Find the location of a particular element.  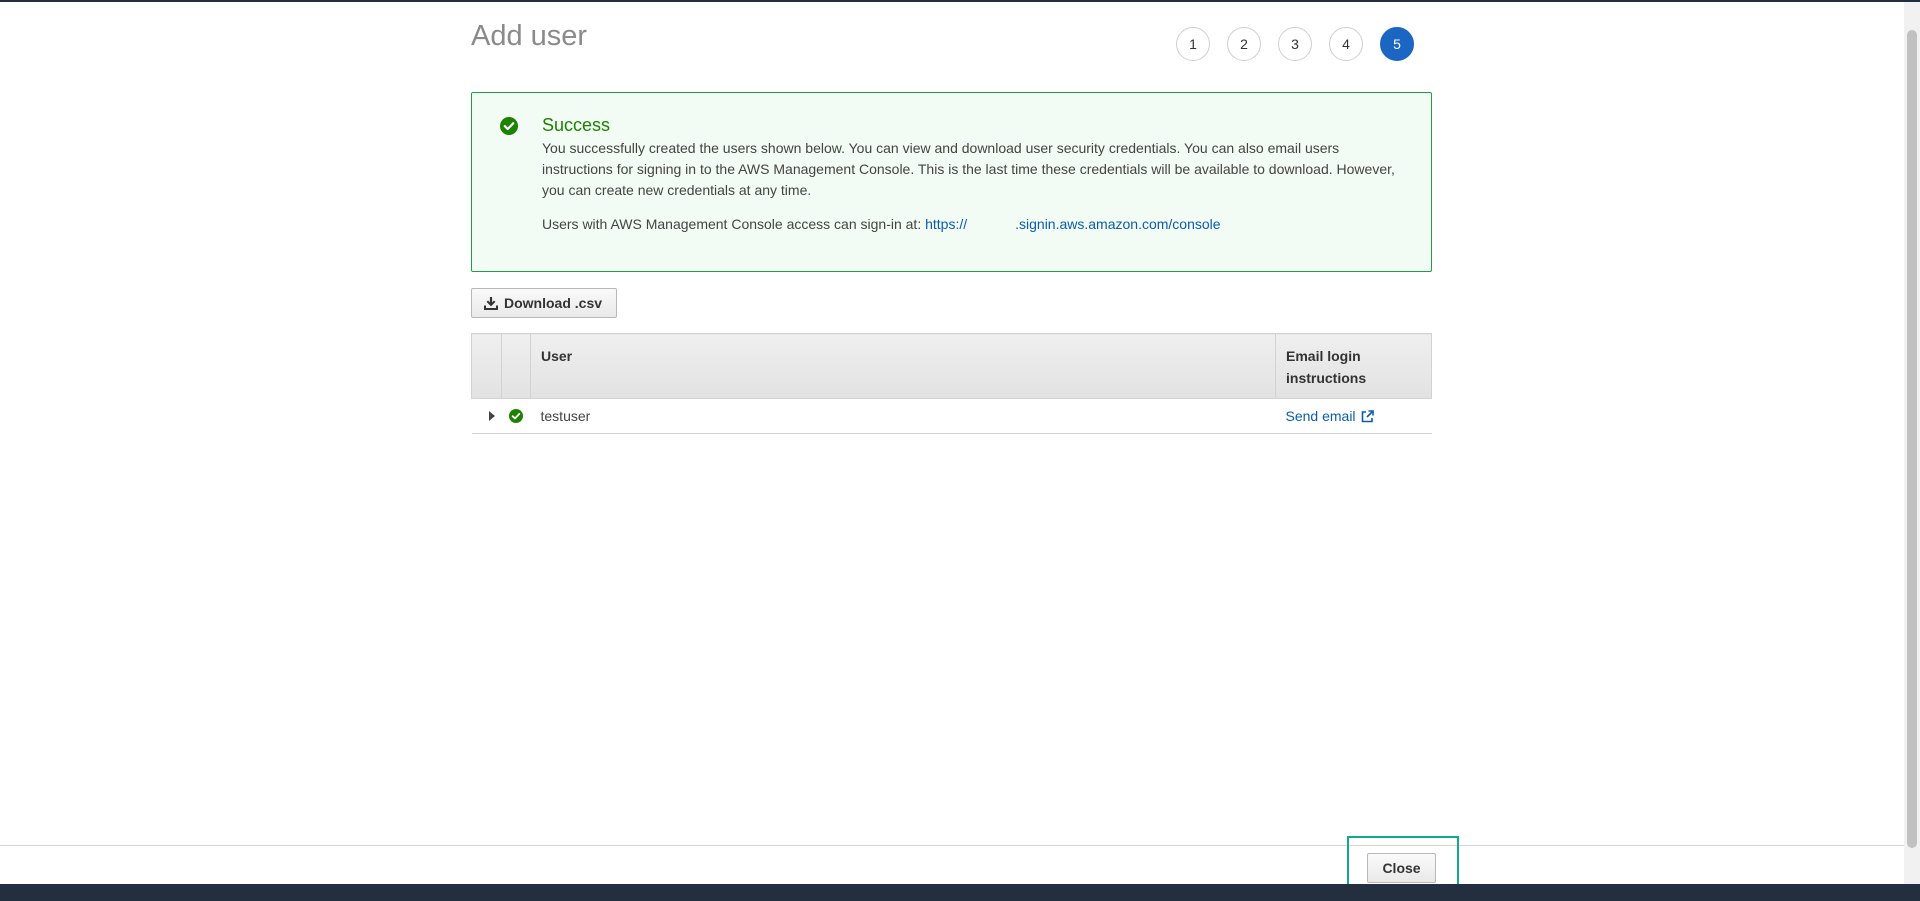

download-csv-button: Download .csv is located at coordinates (544, 303).